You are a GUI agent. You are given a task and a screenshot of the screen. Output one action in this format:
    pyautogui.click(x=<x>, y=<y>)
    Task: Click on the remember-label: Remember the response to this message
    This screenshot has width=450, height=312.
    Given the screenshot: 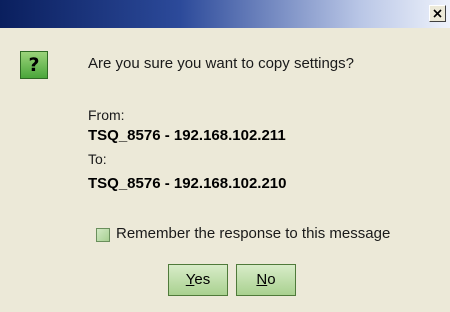 What is the action you would take?
    pyautogui.click(x=253, y=233)
    